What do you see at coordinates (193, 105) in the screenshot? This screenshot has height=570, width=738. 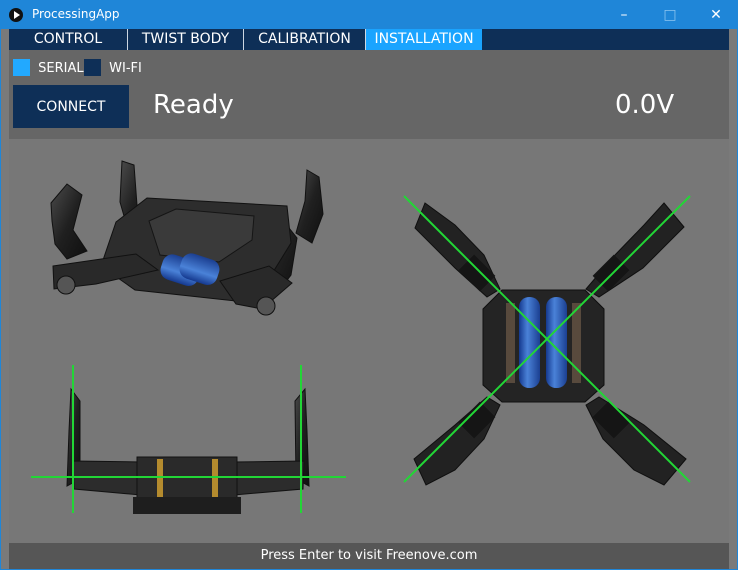 I see `connection-status: Ready` at bounding box center [193, 105].